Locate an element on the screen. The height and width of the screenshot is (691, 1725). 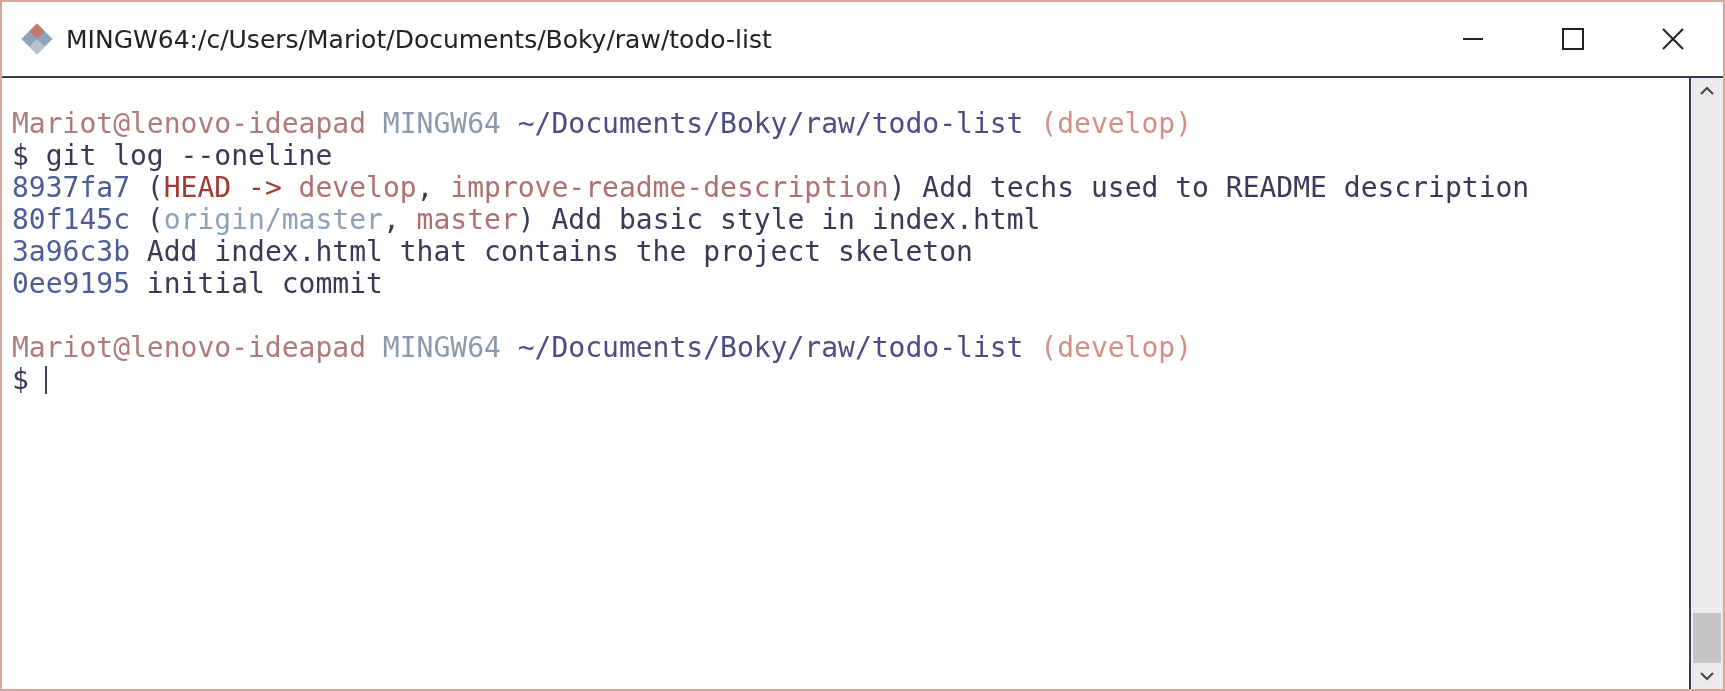
scroll-down-icon is located at coordinates (1707, 676).